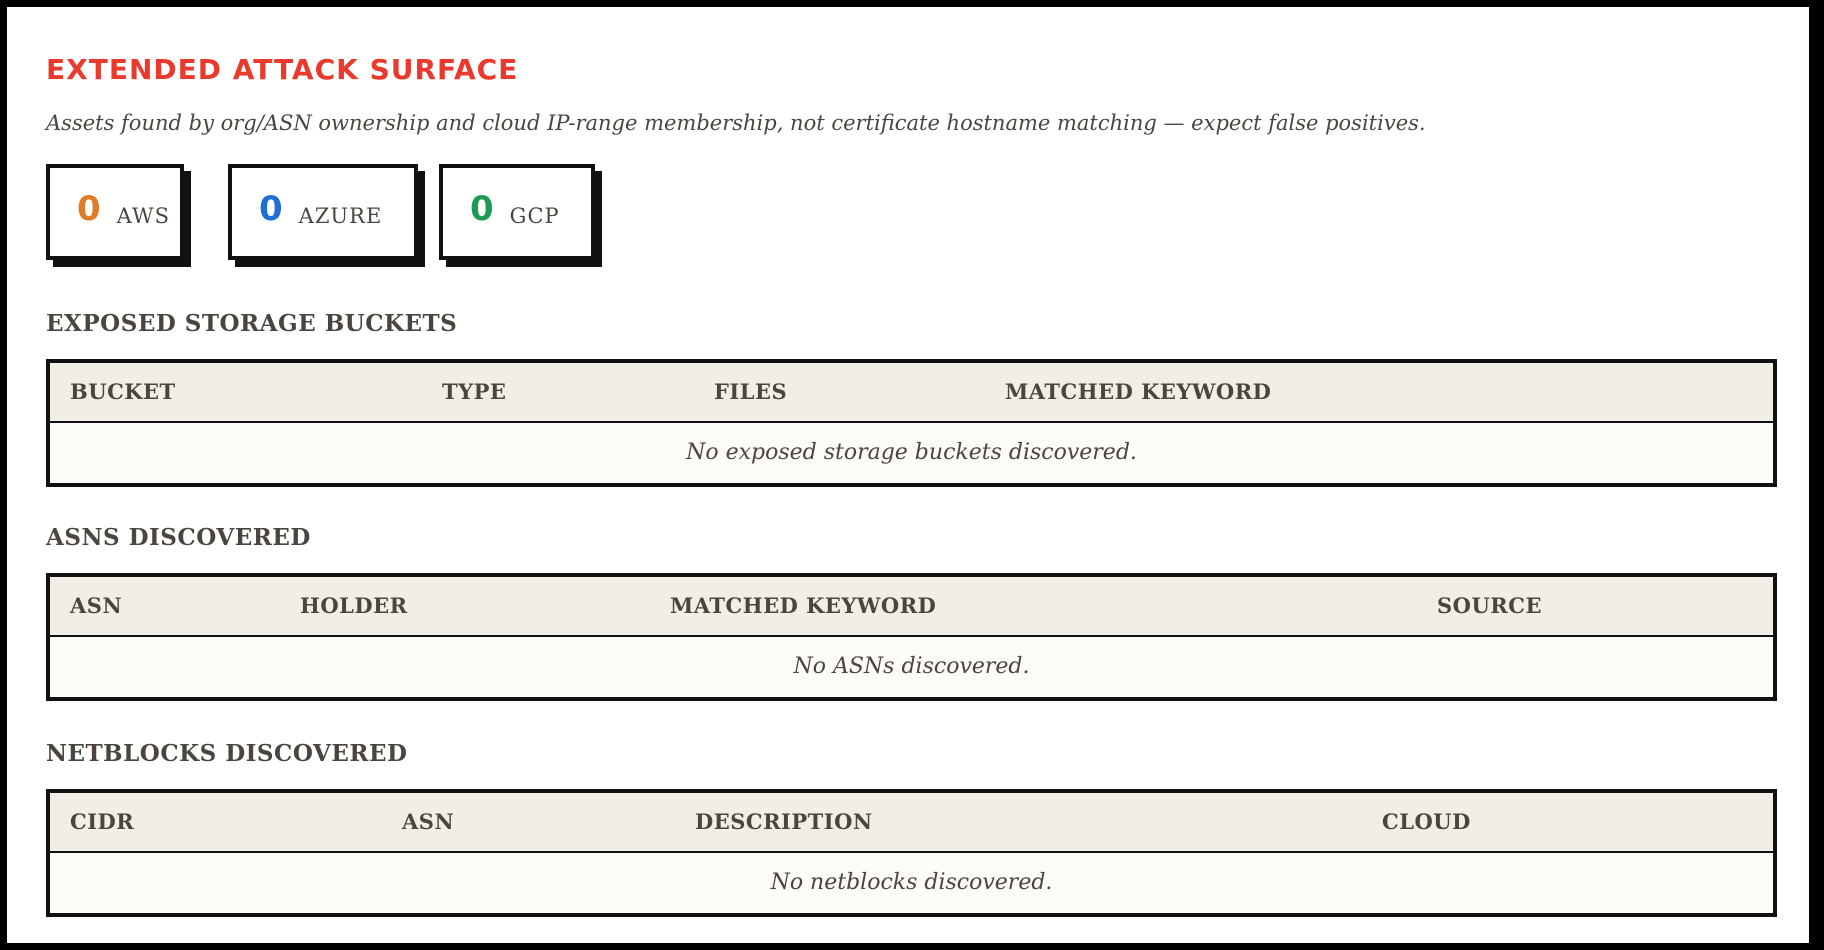 The image size is (1824, 950). What do you see at coordinates (482, 209) in the screenshot?
I see `stat-value-gcp: 0` at bounding box center [482, 209].